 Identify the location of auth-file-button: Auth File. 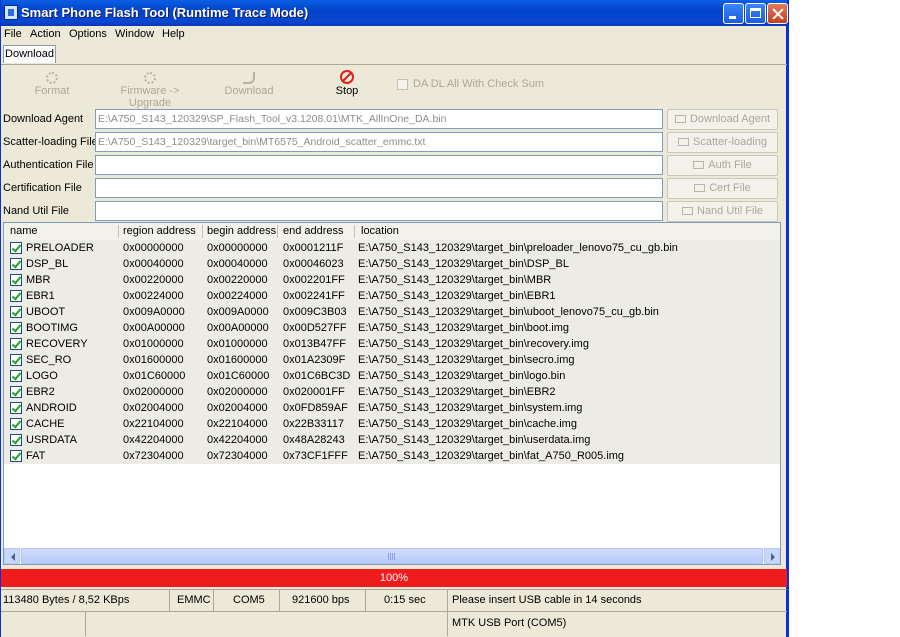
(722, 165).